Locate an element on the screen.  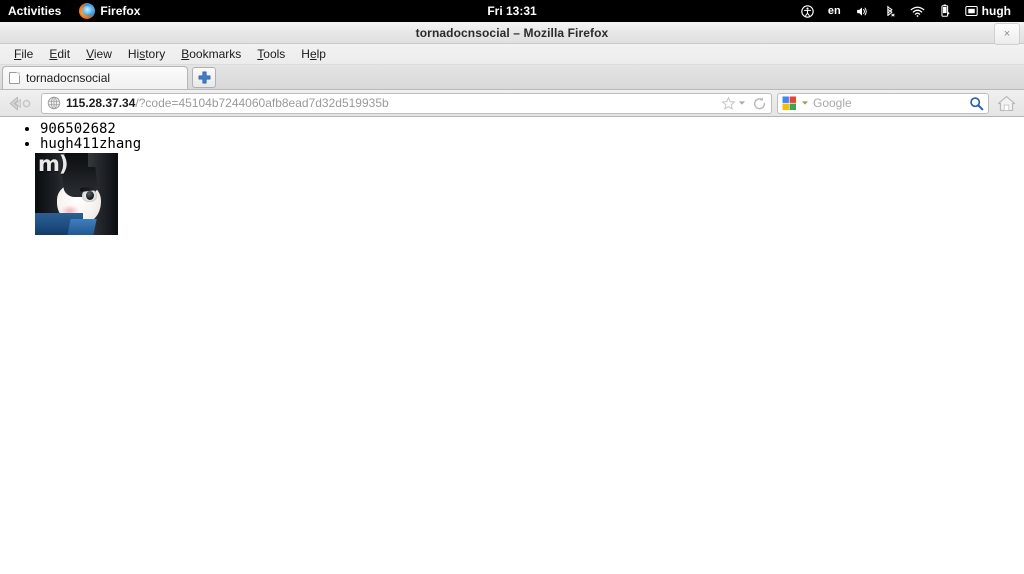
menu-help-label: Help is located at coordinates (313, 54).